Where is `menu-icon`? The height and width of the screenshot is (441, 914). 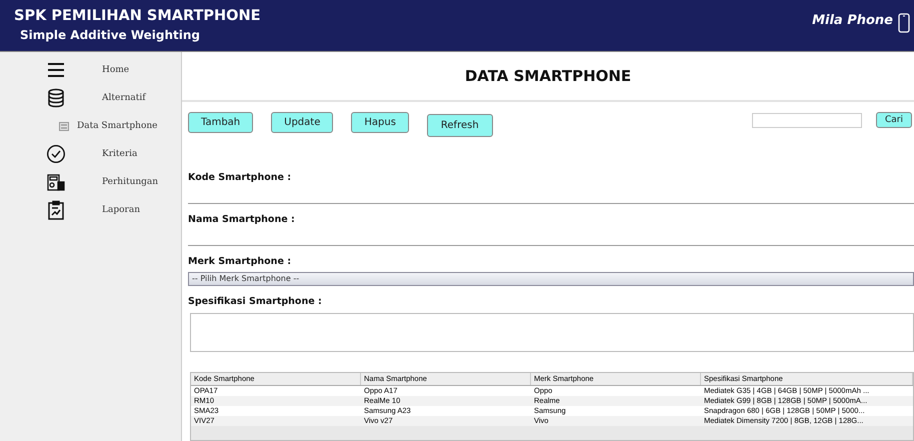
menu-icon is located at coordinates (56, 70).